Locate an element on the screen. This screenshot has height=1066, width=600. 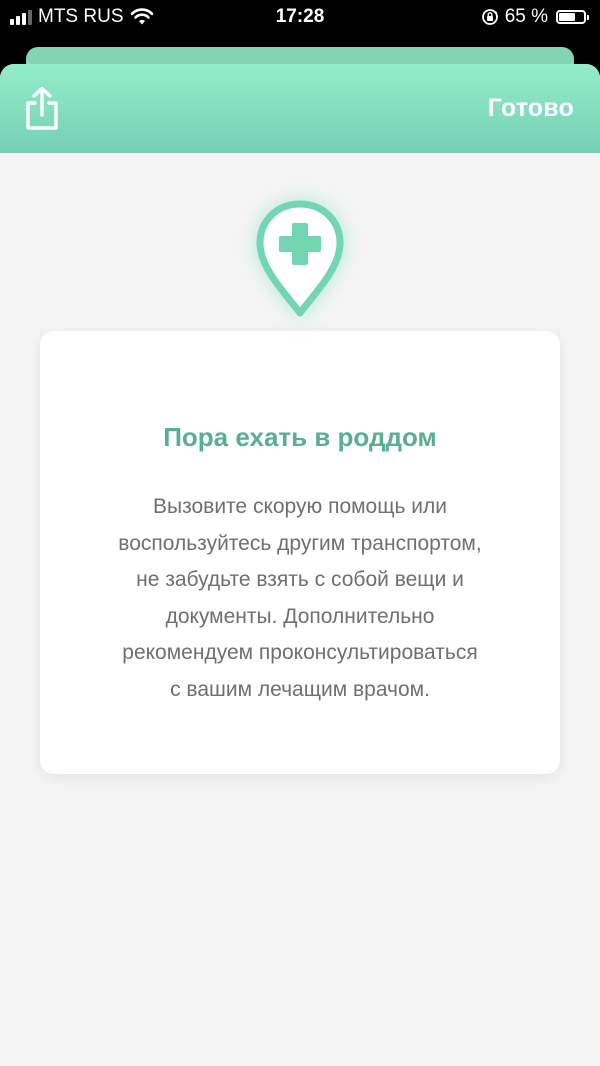
hospital-location-pin-icon is located at coordinates (300, 258).